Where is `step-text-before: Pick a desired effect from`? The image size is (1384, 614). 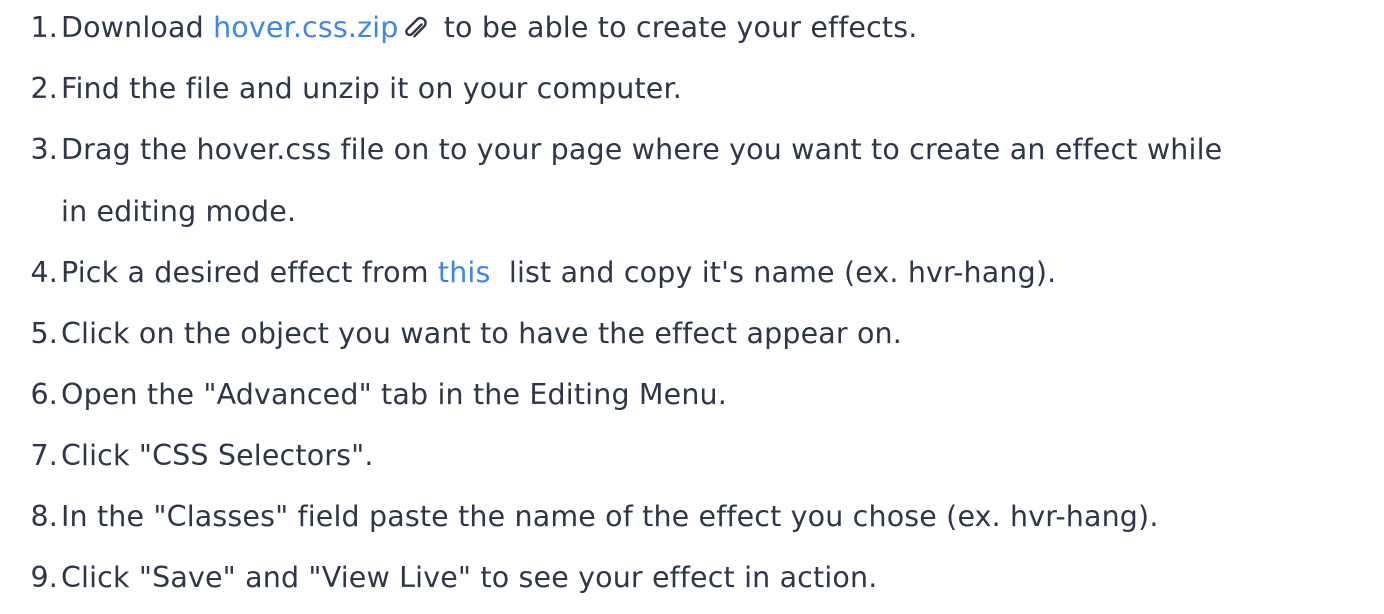
step-text-before: Pick a desired effect from is located at coordinates (249, 272).